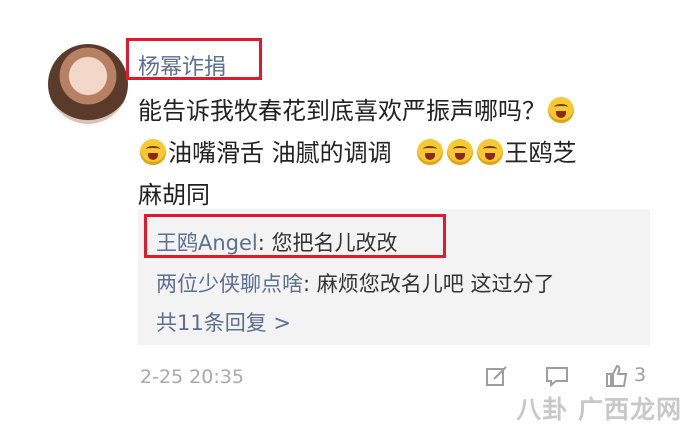 The width and height of the screenshot is (700, 434). Describe the element at coordinates (640, 375) in the screenshot. I see `like-count: 3` at that location.